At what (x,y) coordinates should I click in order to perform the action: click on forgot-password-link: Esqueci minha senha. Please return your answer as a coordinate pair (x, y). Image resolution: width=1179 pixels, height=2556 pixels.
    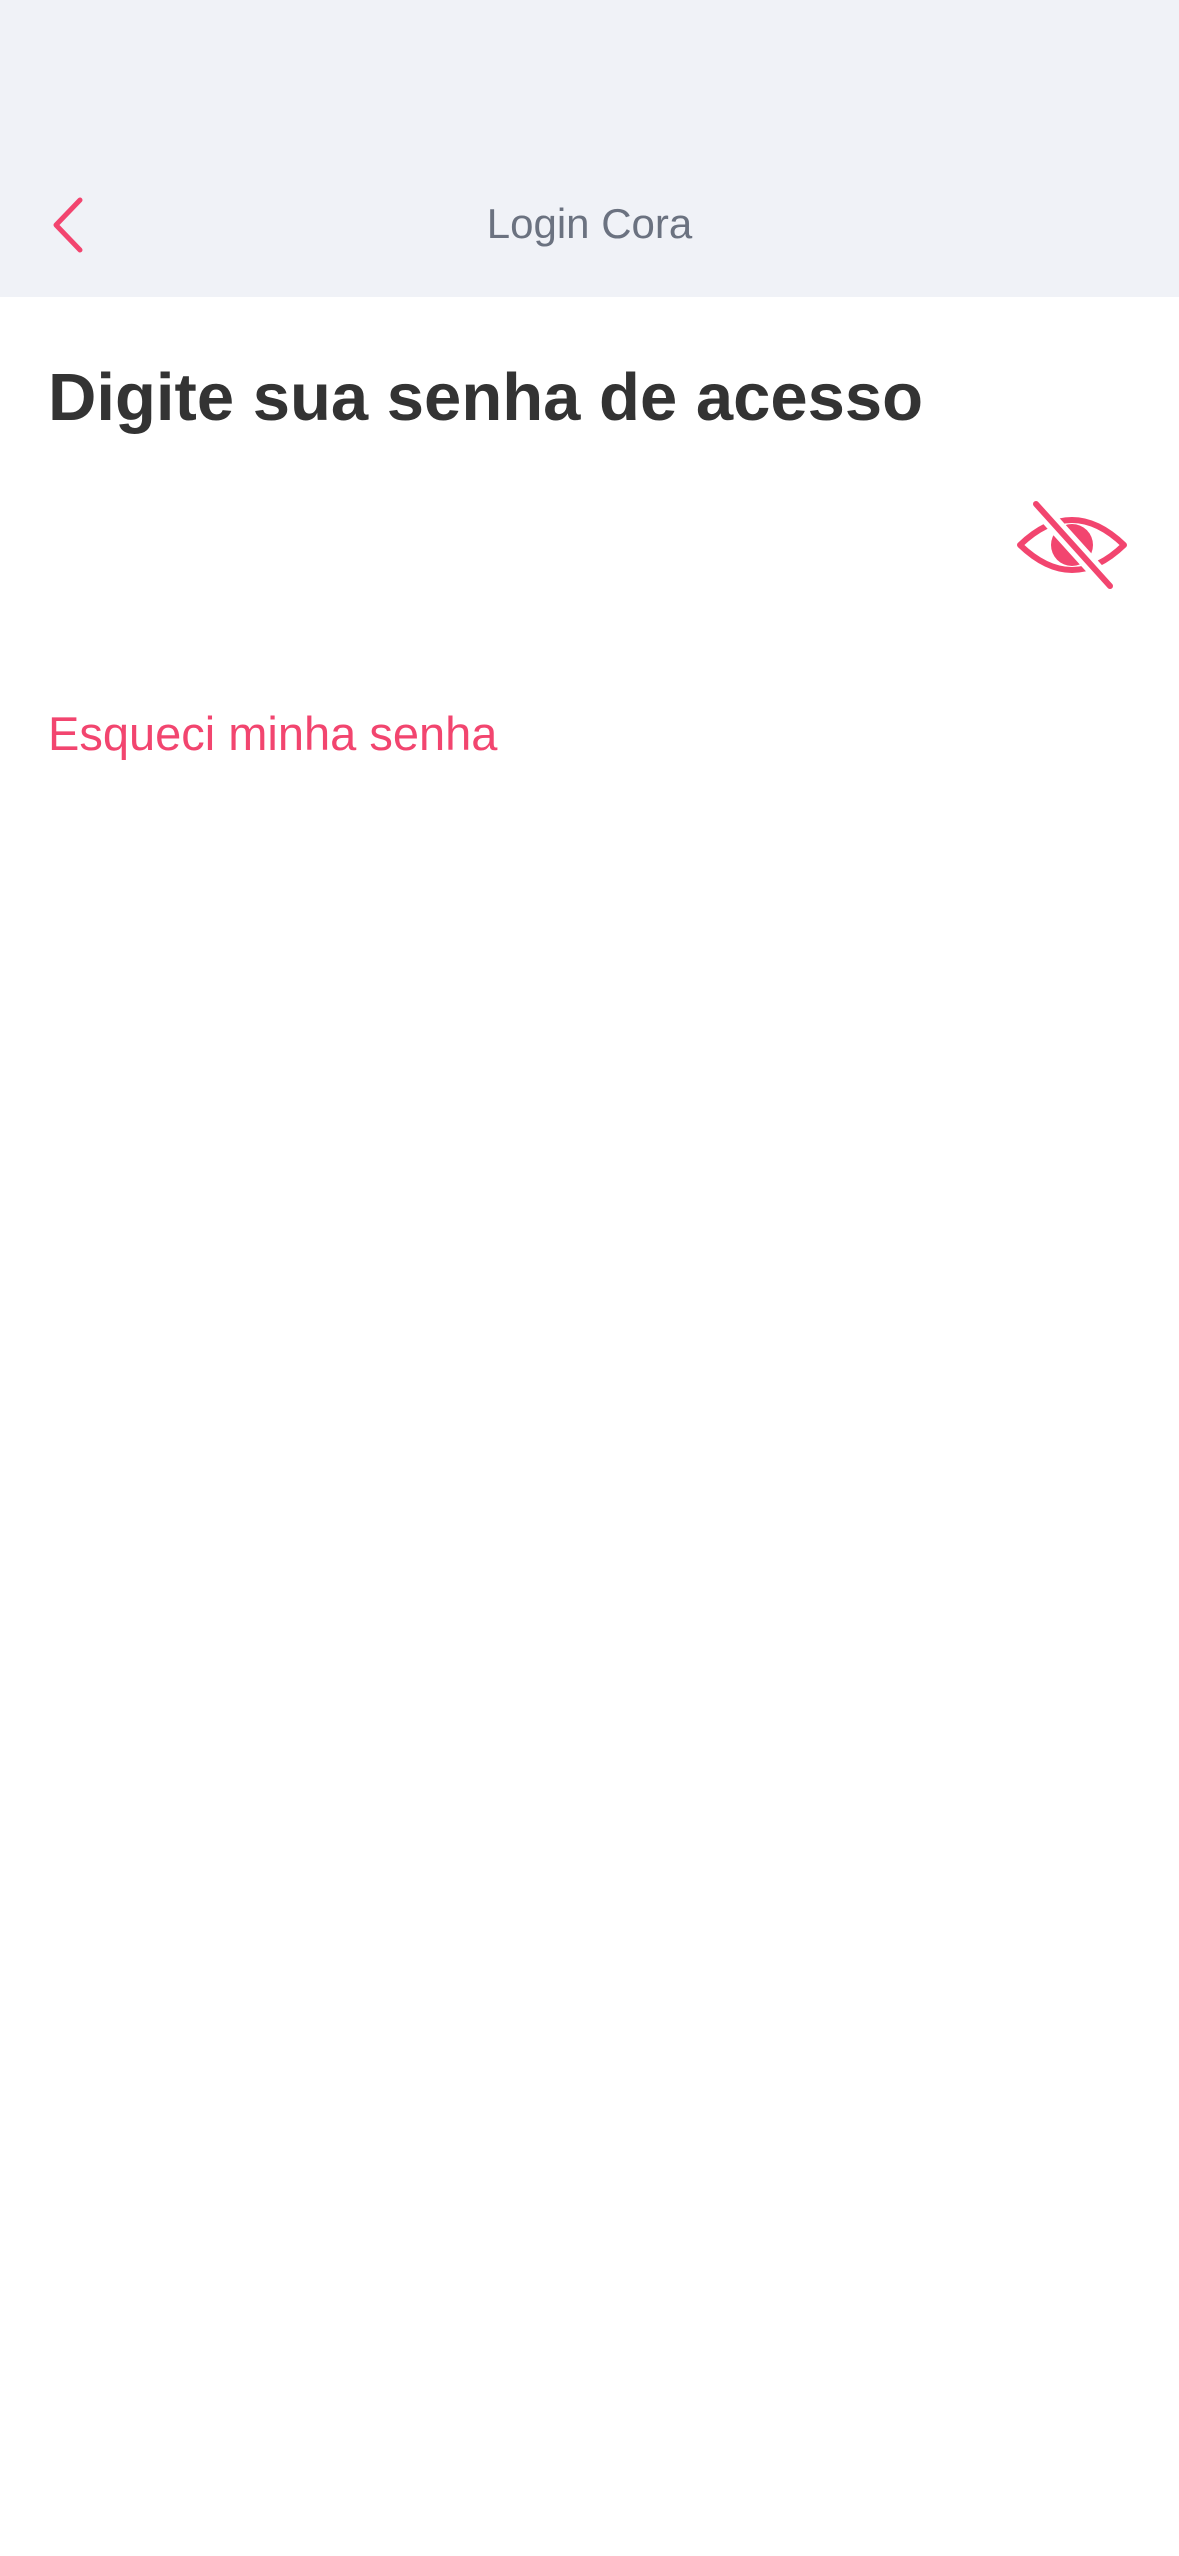
    Looking at the image, I should click on (272, 734).